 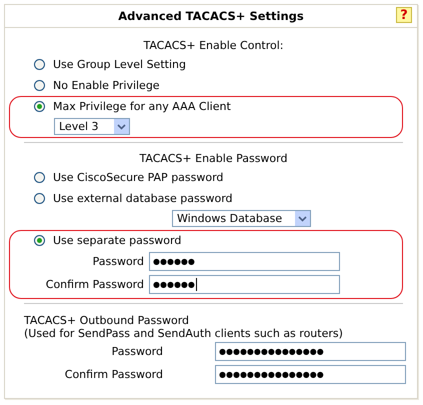 I want to click on panel-title: Advanced TACACS+ Settings, so click(x=211, y=16).